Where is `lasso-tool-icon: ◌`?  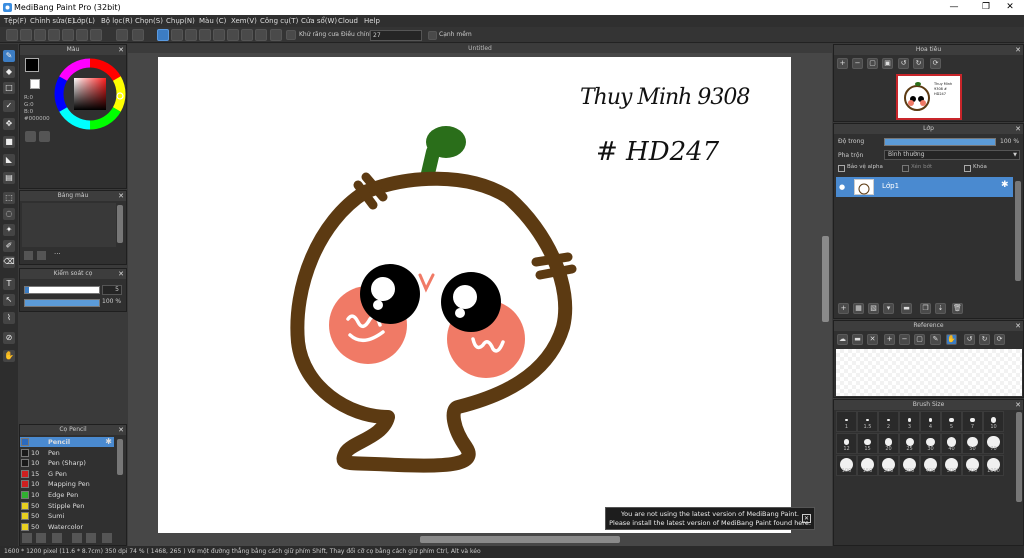 lasso-tool-icon: ◌ is located at coordinates (9, 214).